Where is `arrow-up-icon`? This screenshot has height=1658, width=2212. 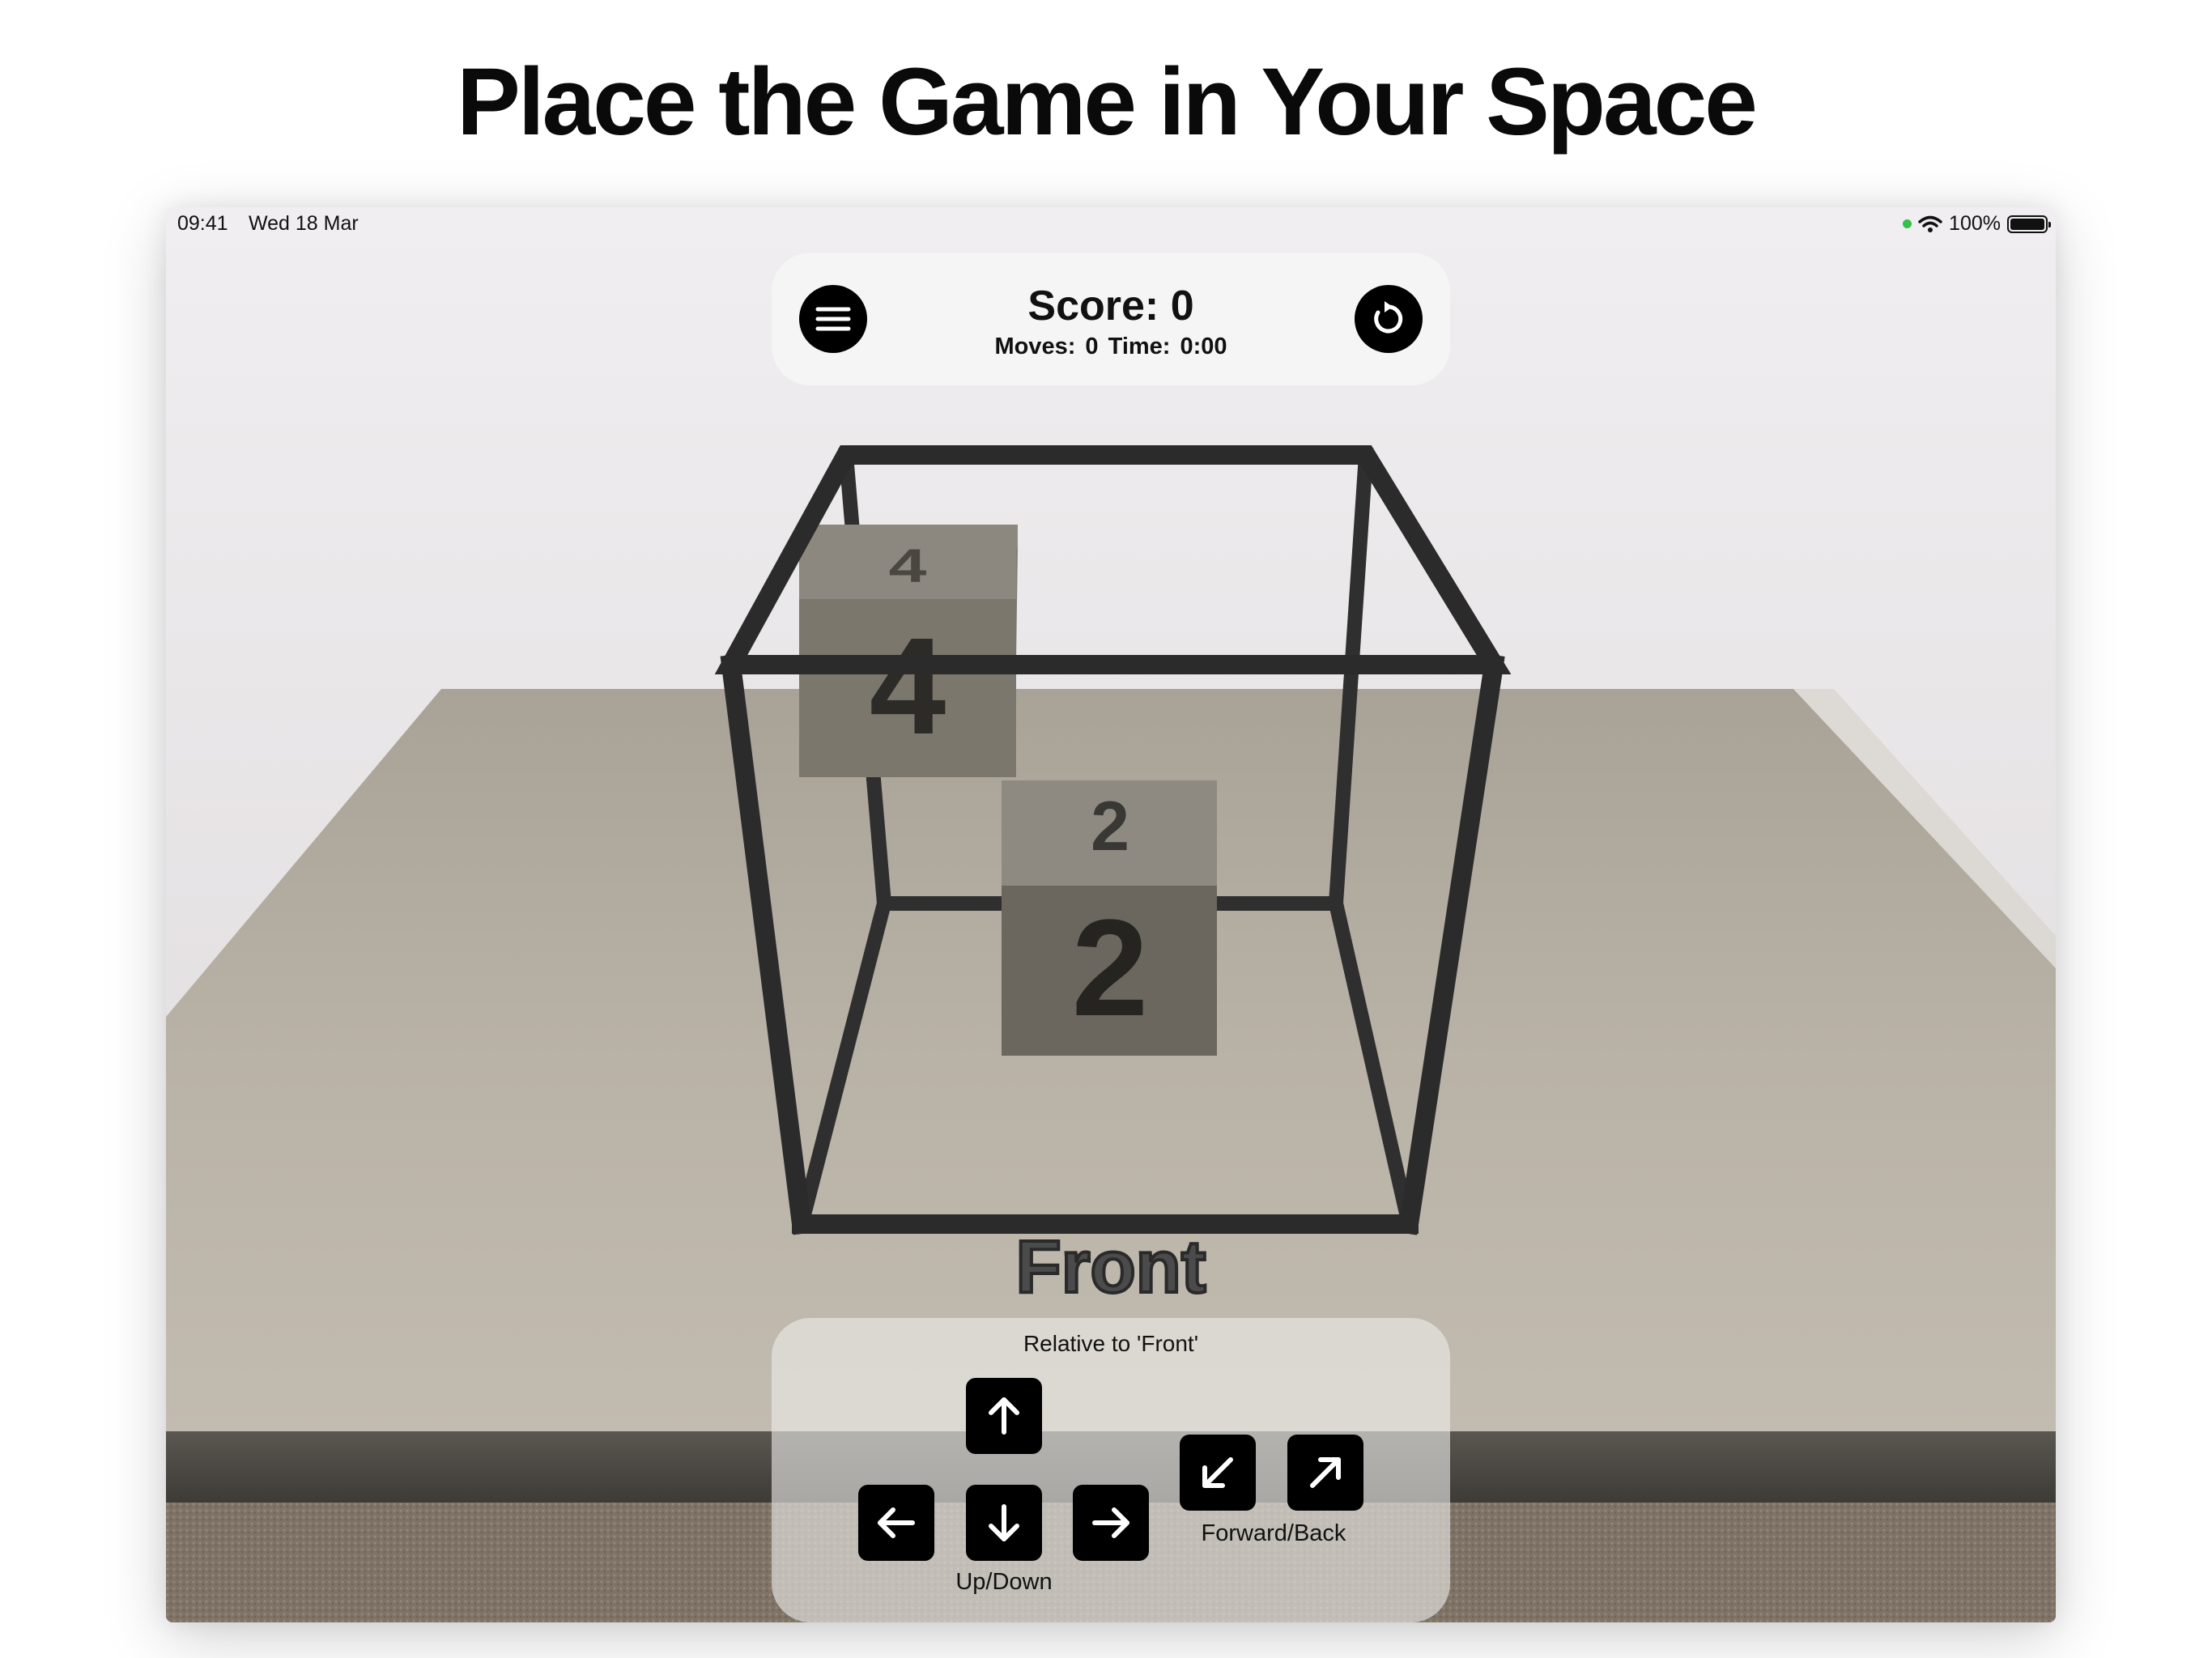
arrow-up-icon is located at coordinates (1004, 1416).